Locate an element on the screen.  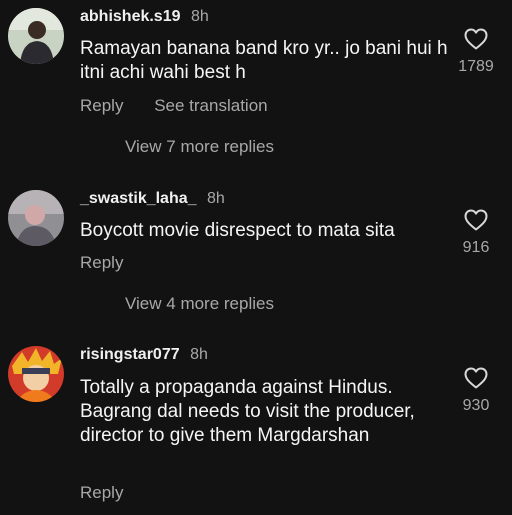
comment-header: _swastik_laha_ 8h is located at coordinates (152, 199).